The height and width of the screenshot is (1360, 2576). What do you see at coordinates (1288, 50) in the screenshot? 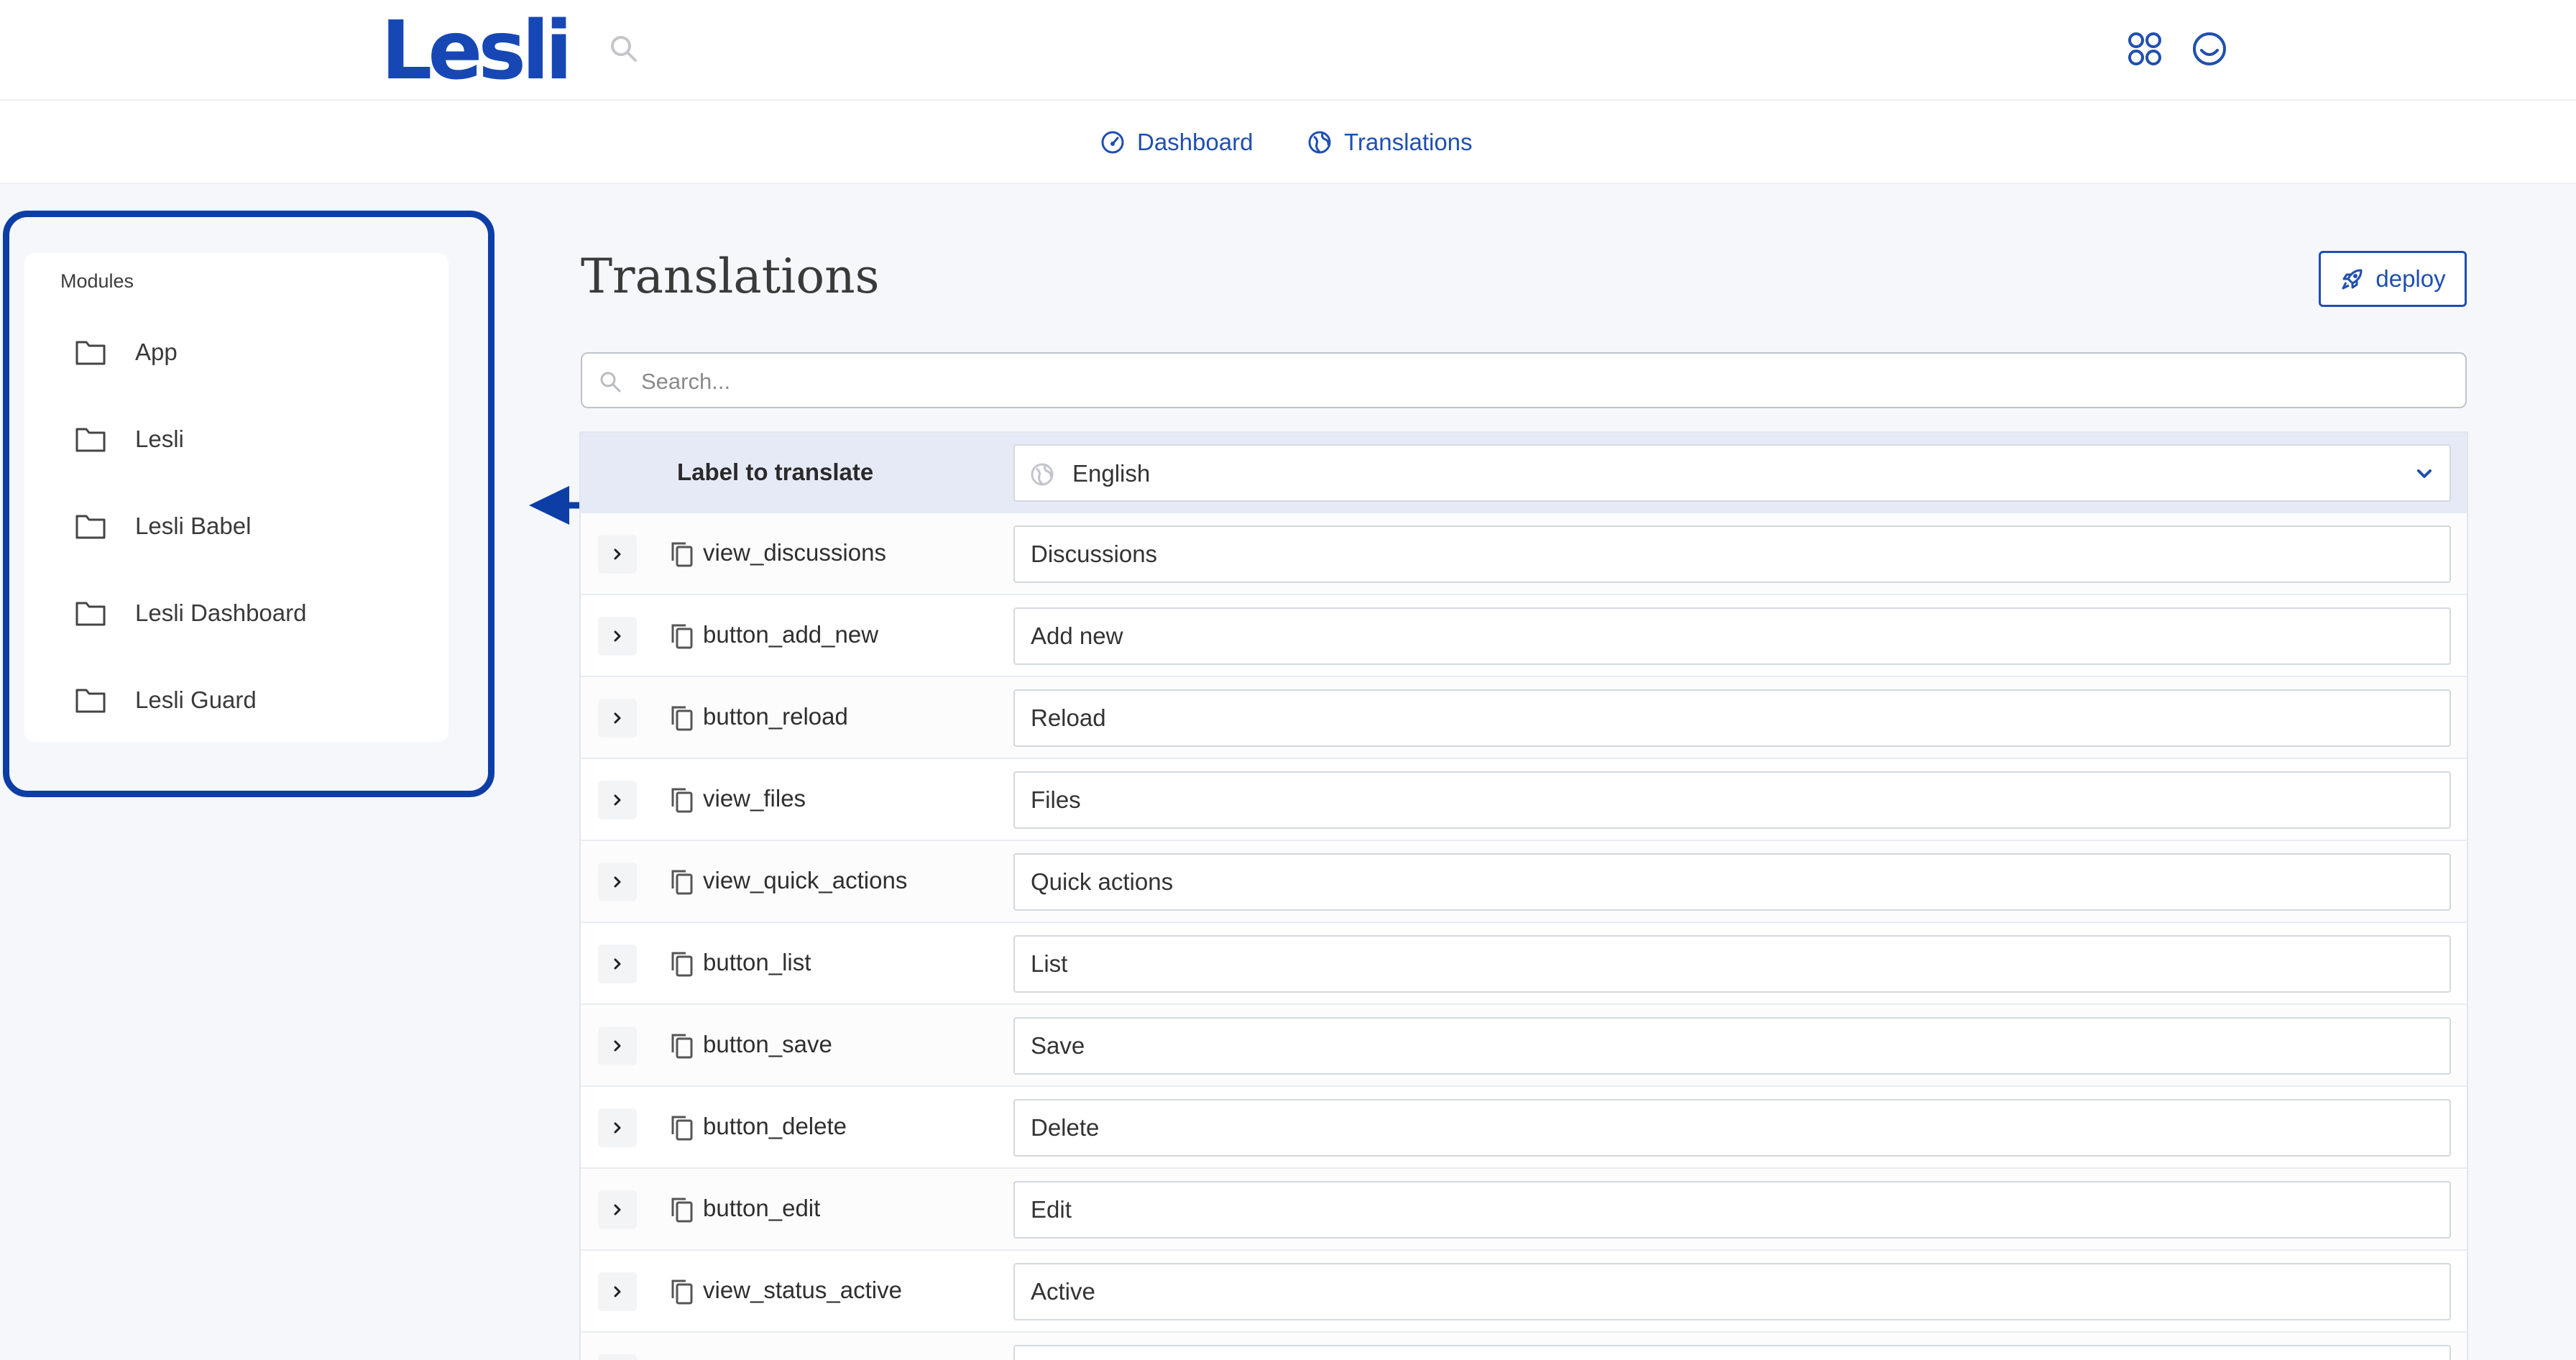
I see `top-header: Lesli` at bounding box center [1288, 50].